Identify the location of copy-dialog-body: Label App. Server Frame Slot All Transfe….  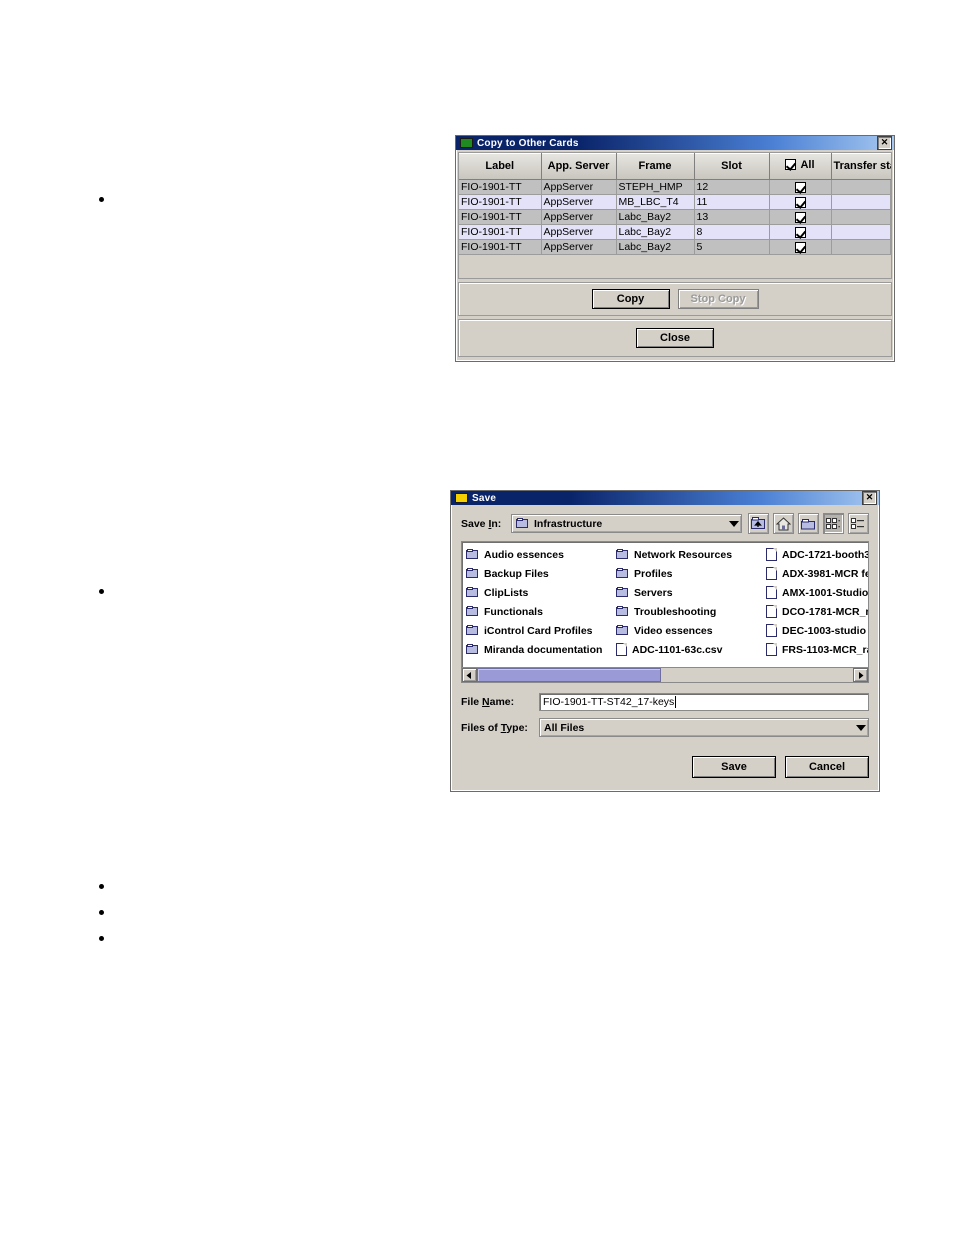
(675, 255).